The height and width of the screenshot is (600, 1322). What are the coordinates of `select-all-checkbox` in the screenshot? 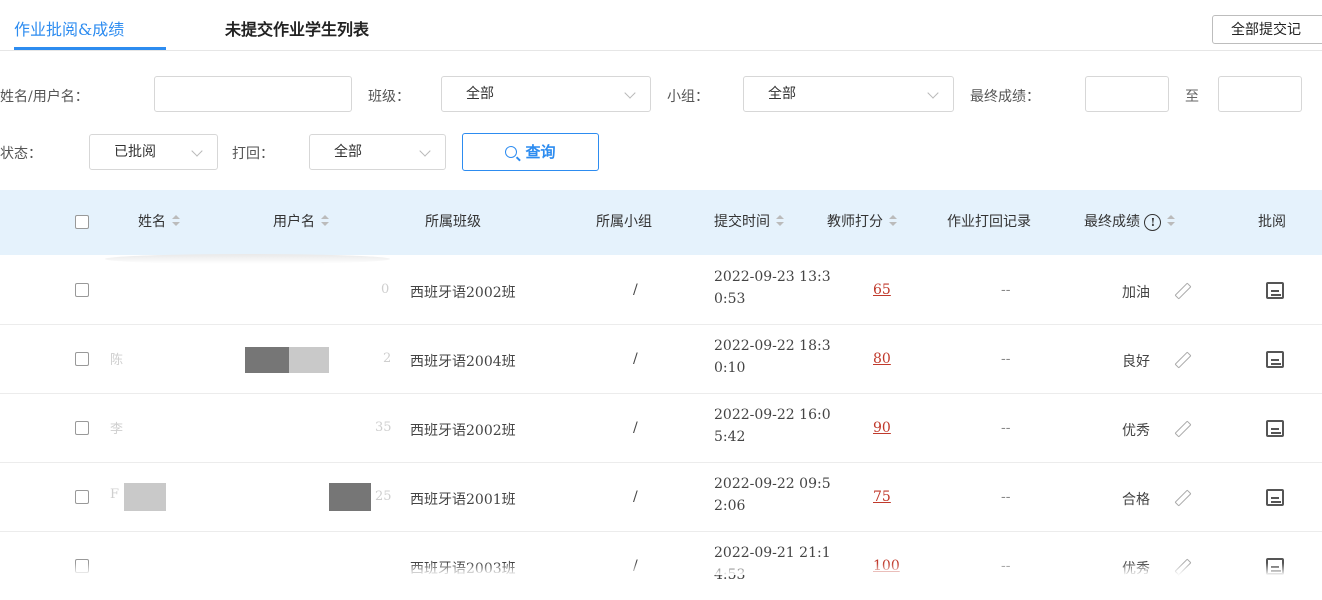 It's located at (82, 222).